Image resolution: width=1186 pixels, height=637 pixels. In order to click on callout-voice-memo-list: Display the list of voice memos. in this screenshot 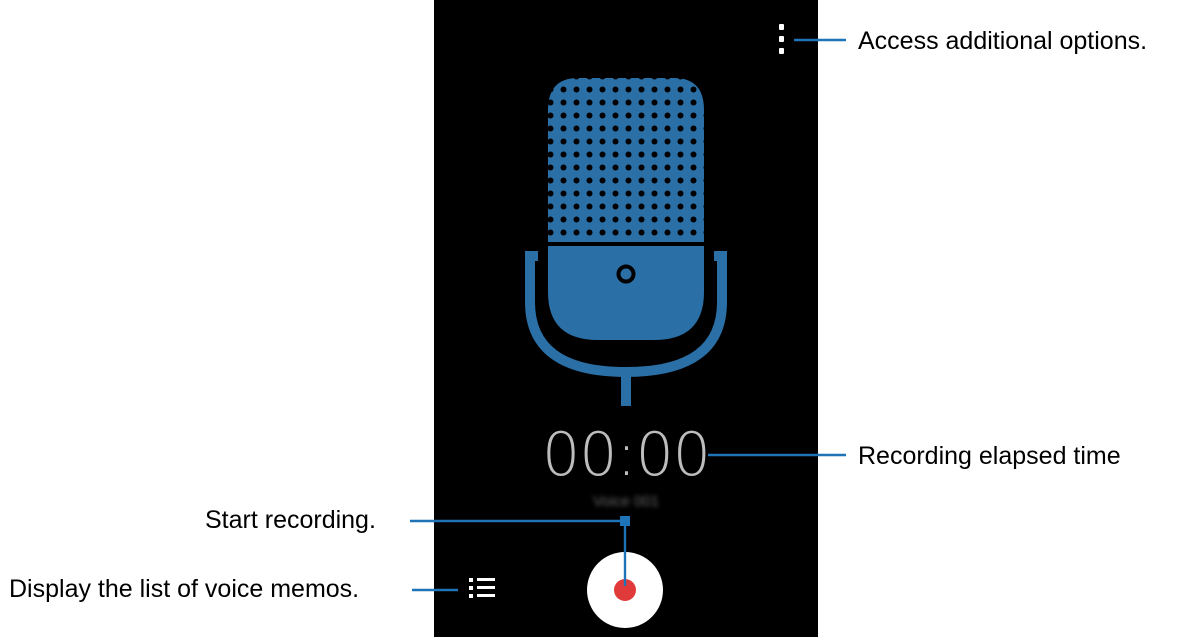, I will do `click(184, 589)`.